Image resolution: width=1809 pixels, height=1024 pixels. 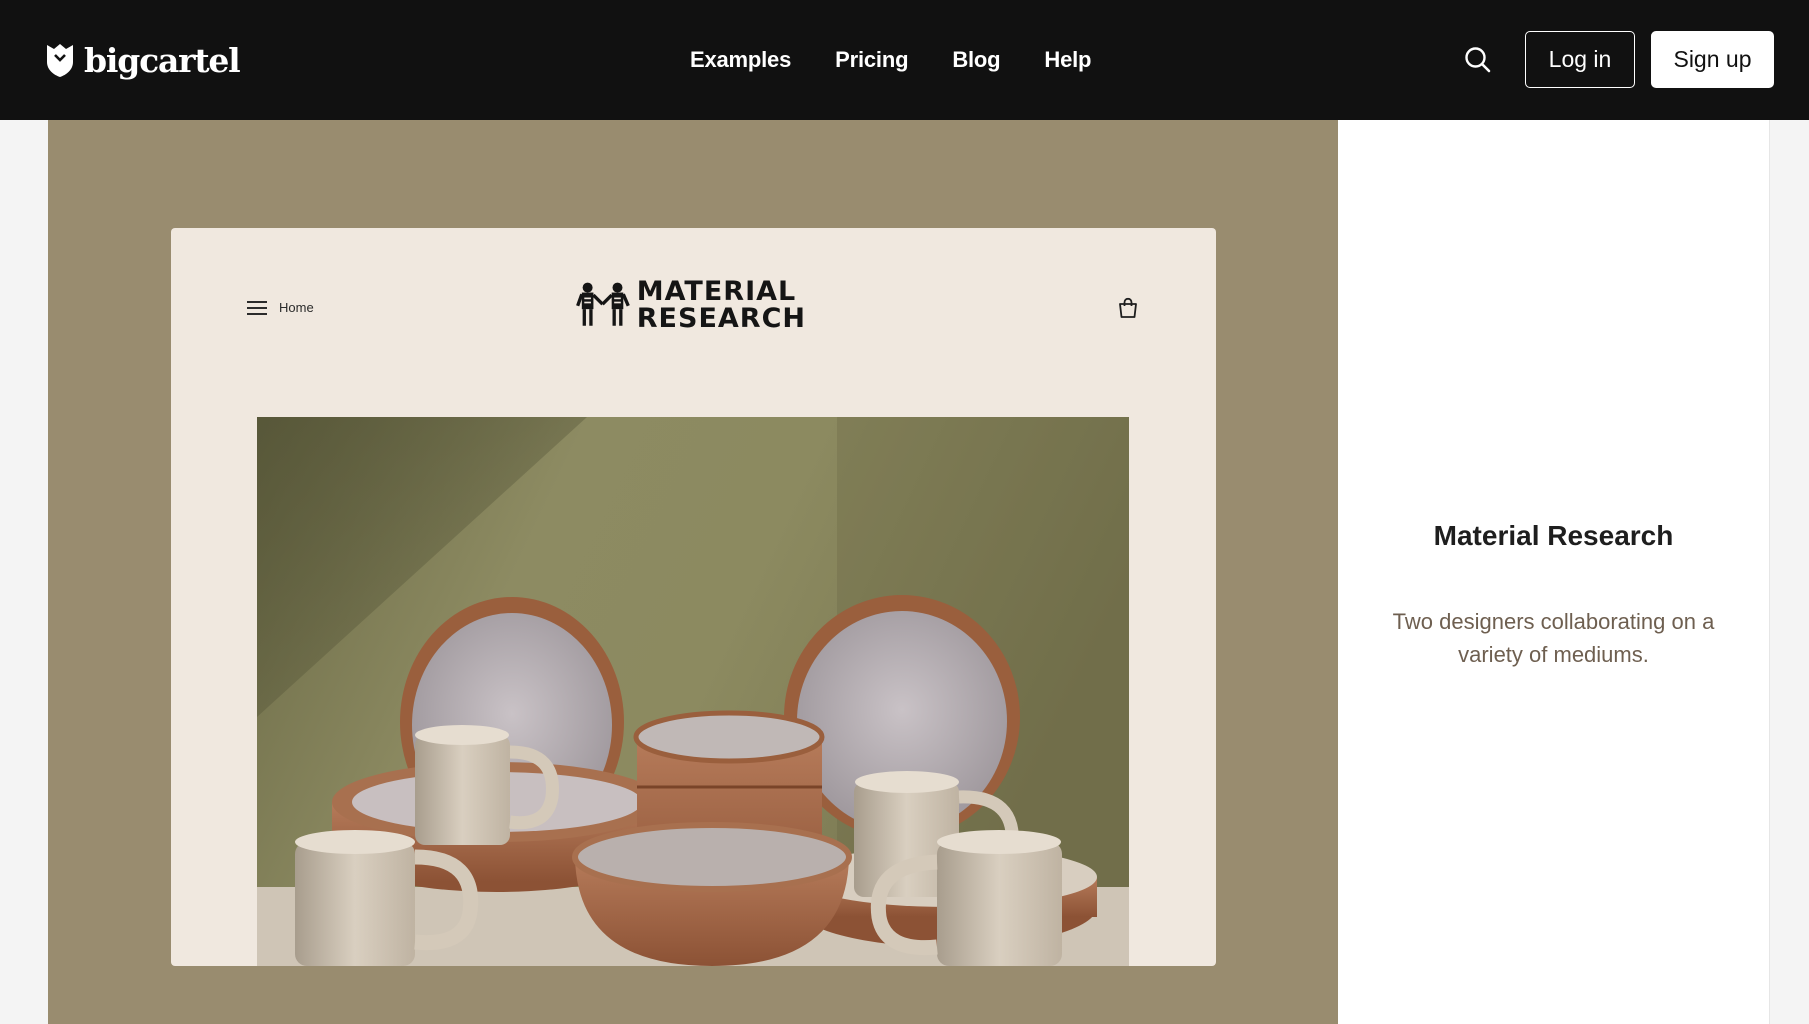 What do you see at coordinates (1580, 59) in the screenshot?
I see `login-button: Log in` at bounding box center [1580, 59].